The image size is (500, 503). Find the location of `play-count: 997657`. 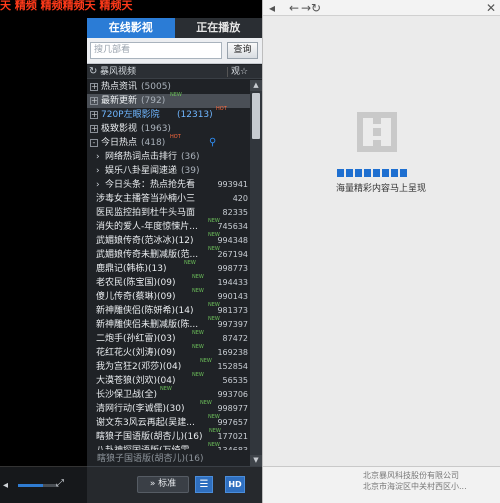

play-count: 997657 is located at coordinates (232, 422).